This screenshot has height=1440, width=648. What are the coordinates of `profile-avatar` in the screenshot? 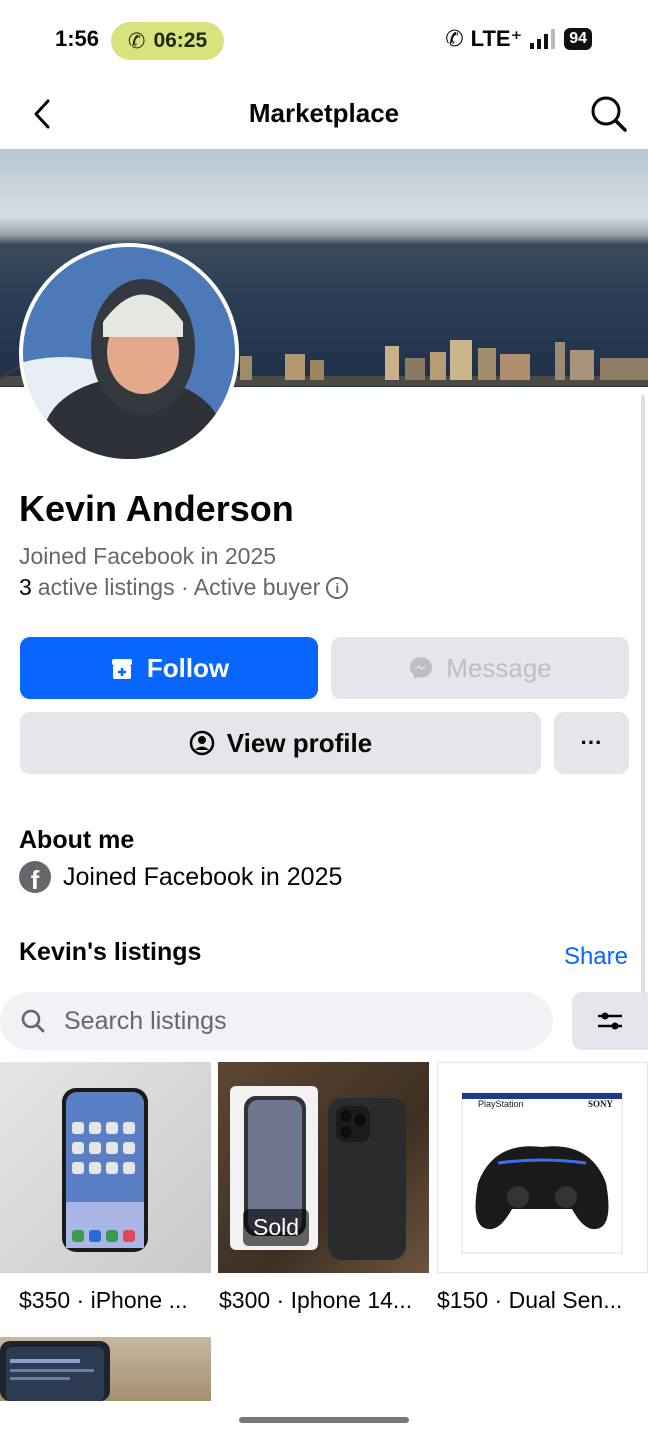 It's located at (129, 353).